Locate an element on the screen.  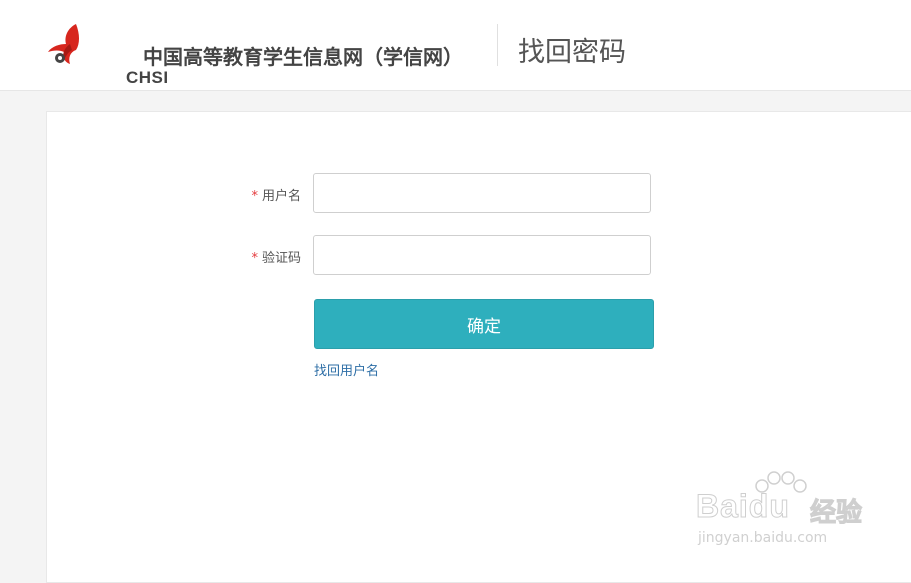
chsi-bird-icon is located at coordinates (63, 44).